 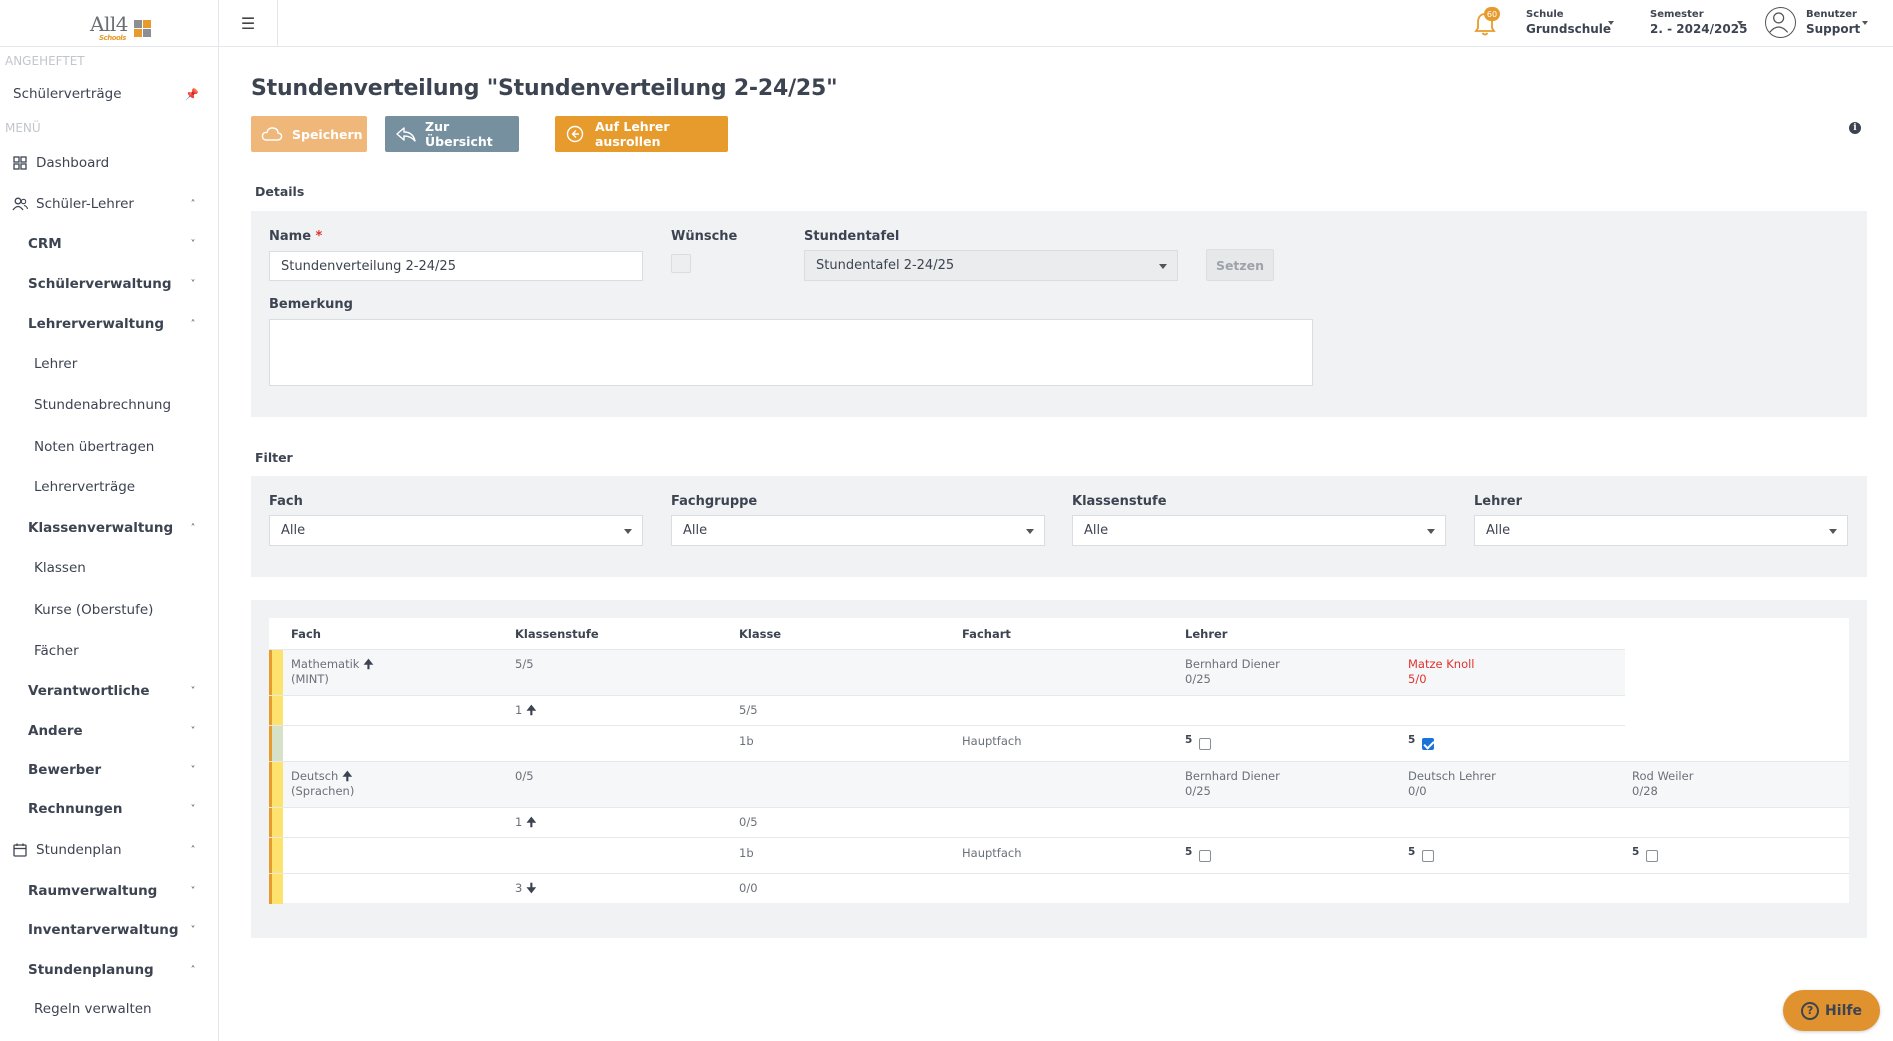 I want to click on sidebar-item-bewerber: Bewerber ˅, so click(x=109, y=770).